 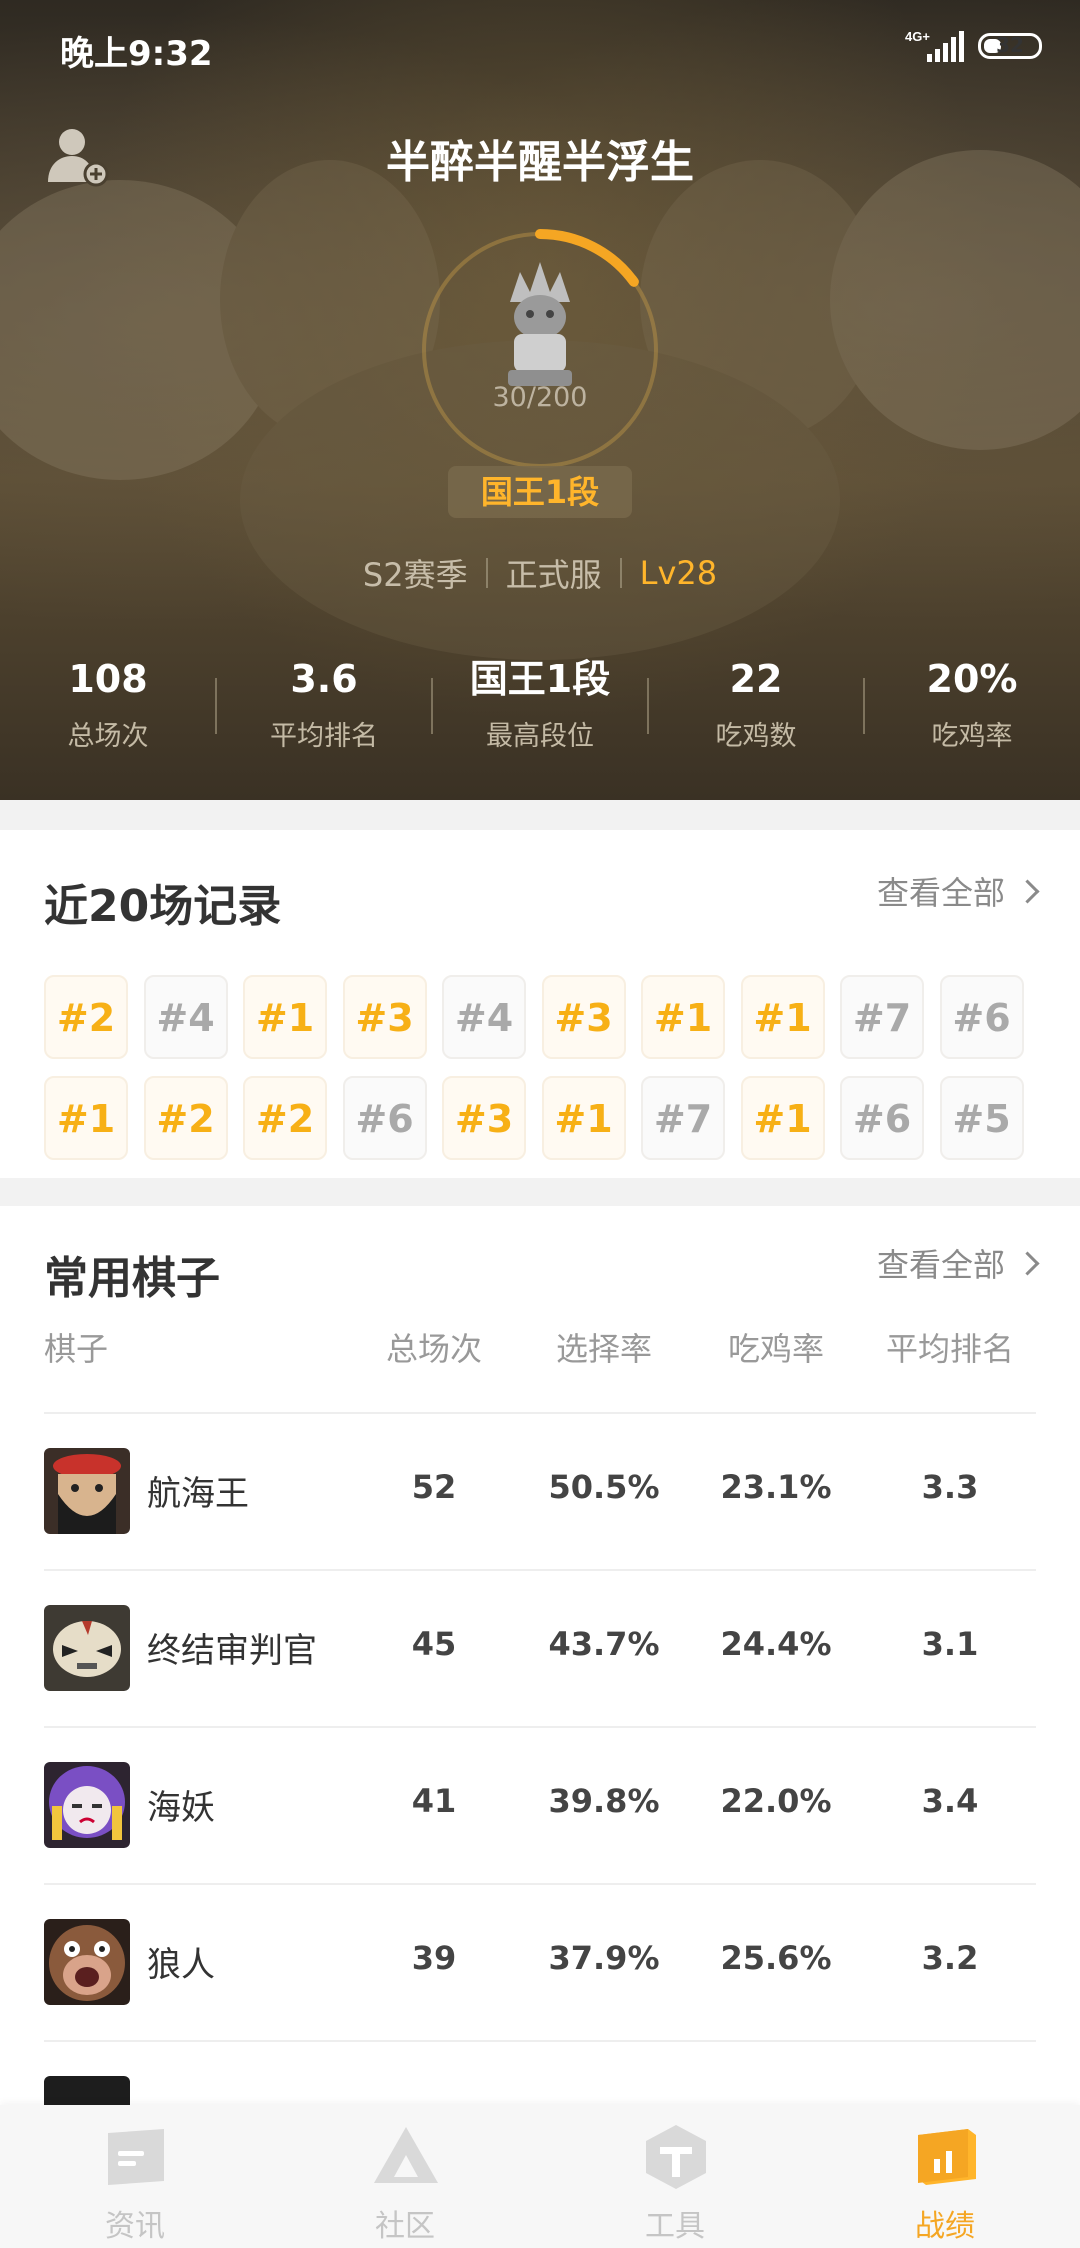 I want to click on stat-win-rate: 20% 吃鸡率, so click(x=972, y=702).